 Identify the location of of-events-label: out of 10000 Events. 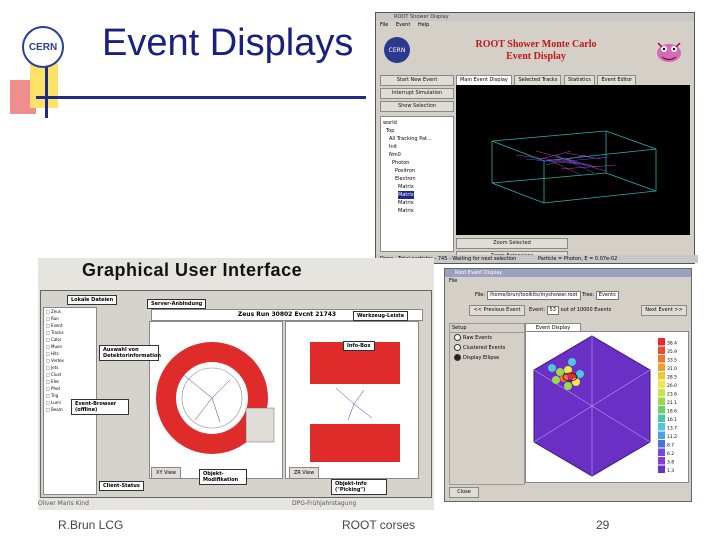
(586, 310).